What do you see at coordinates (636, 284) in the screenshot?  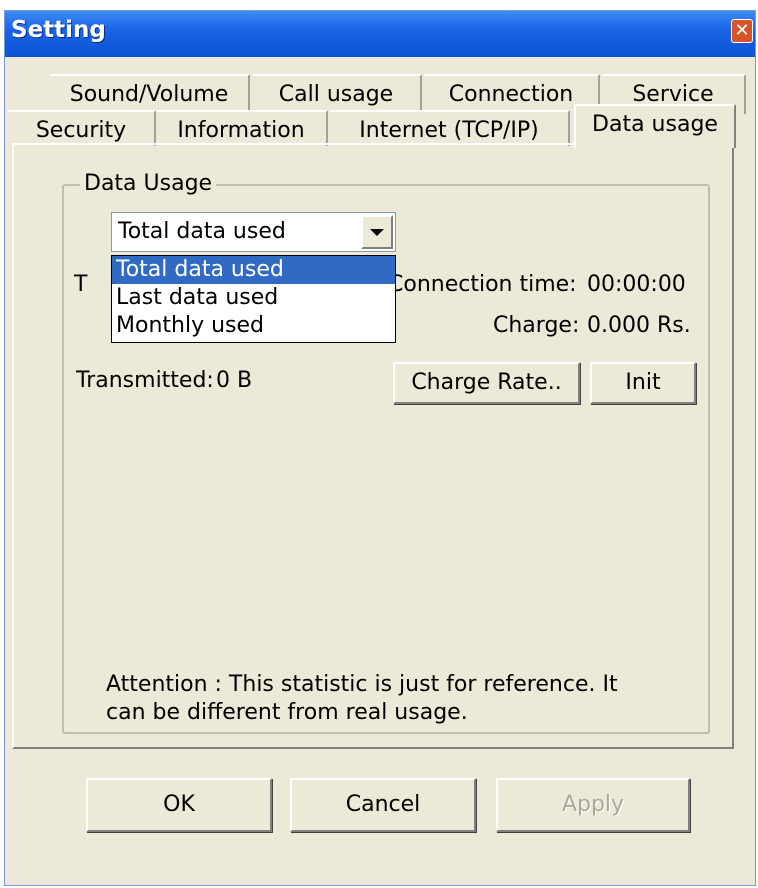 I see `connection-time-value: 00:00:00` at bounding box center [636, 284].